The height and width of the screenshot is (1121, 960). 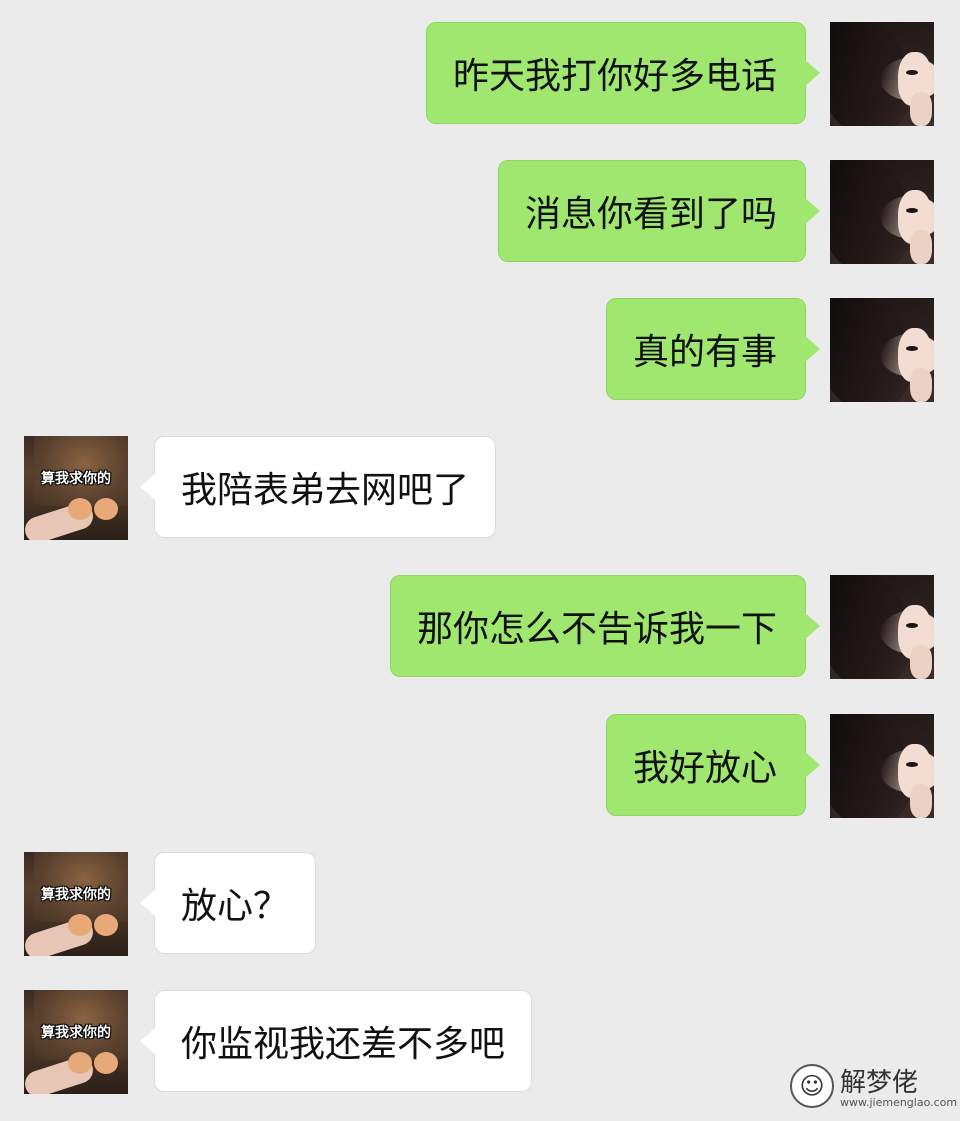 What do you see at coordinates (480, 766) in the screenshot?
I see `message-row: 我好放心` at bounding box center [480, 766].